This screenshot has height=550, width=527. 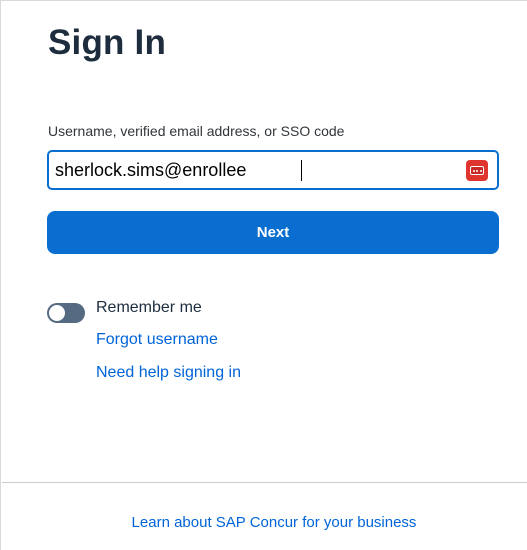 I want to click on help-signing-in-link: Need help signing in, so click(x=168, y=373).